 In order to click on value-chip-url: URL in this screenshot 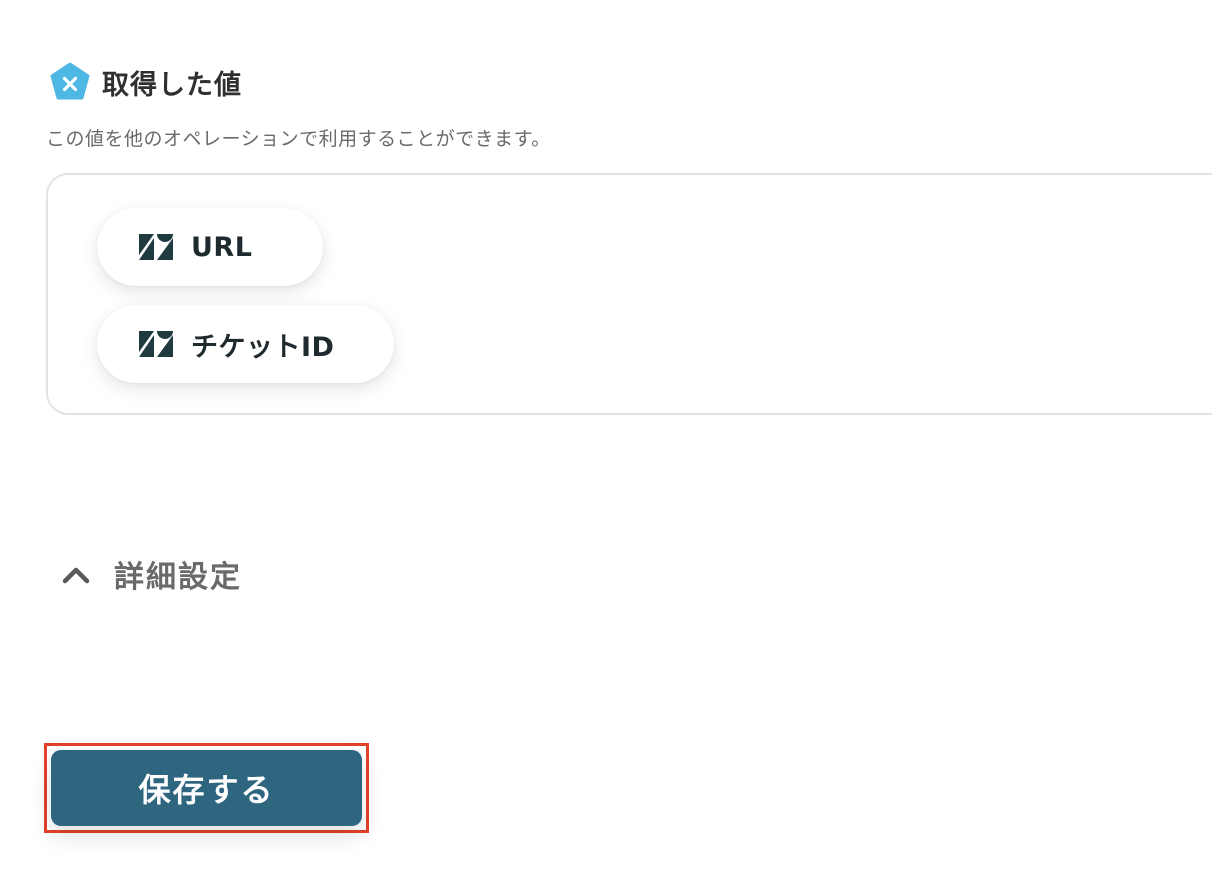, I will do `click(210, 247)`.